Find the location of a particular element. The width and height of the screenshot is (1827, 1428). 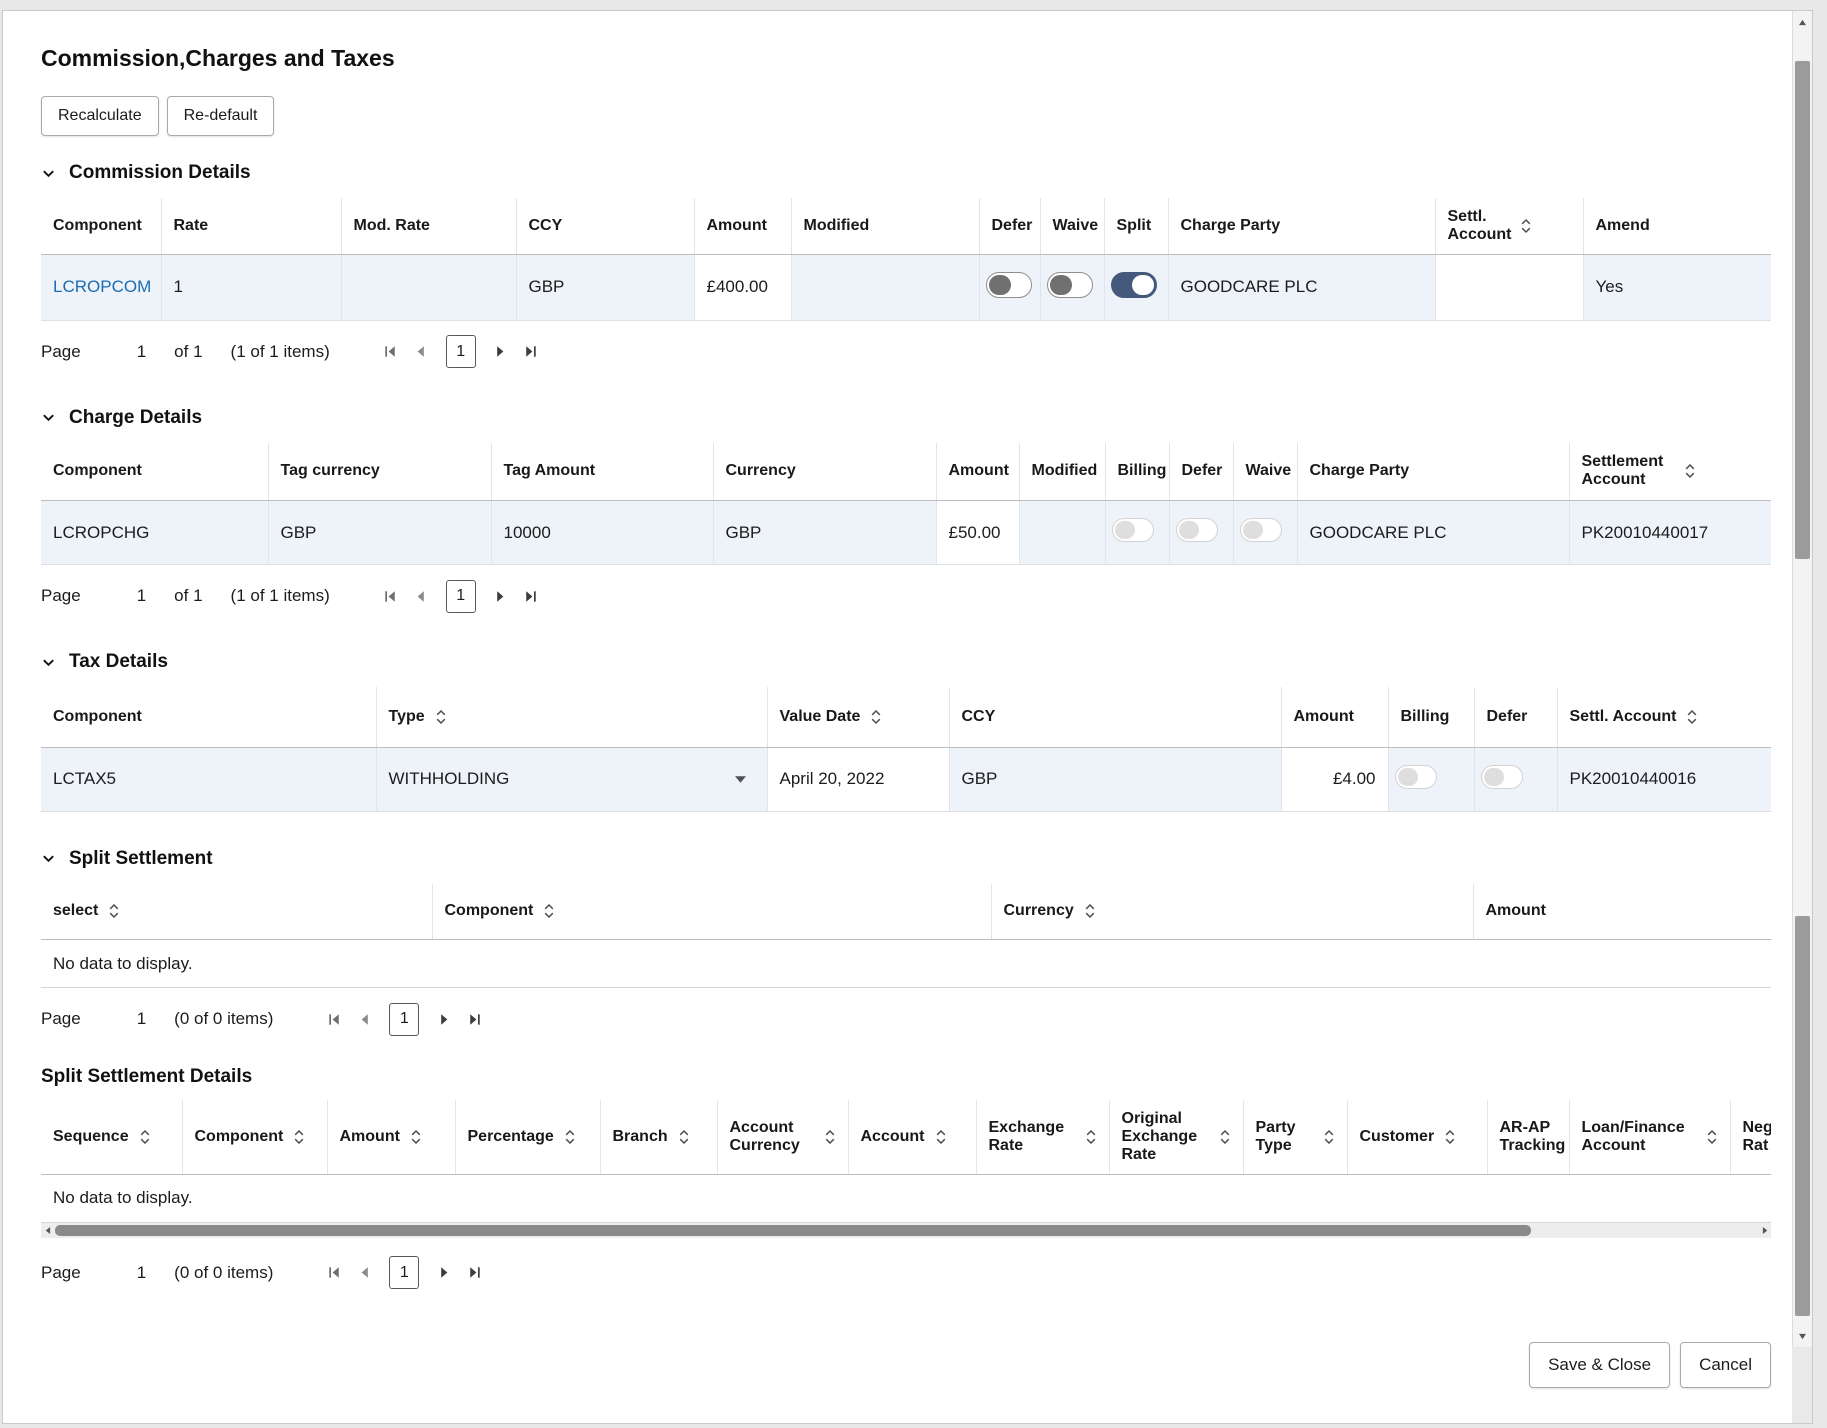

cell-split is located at coordinates (1136, 287).